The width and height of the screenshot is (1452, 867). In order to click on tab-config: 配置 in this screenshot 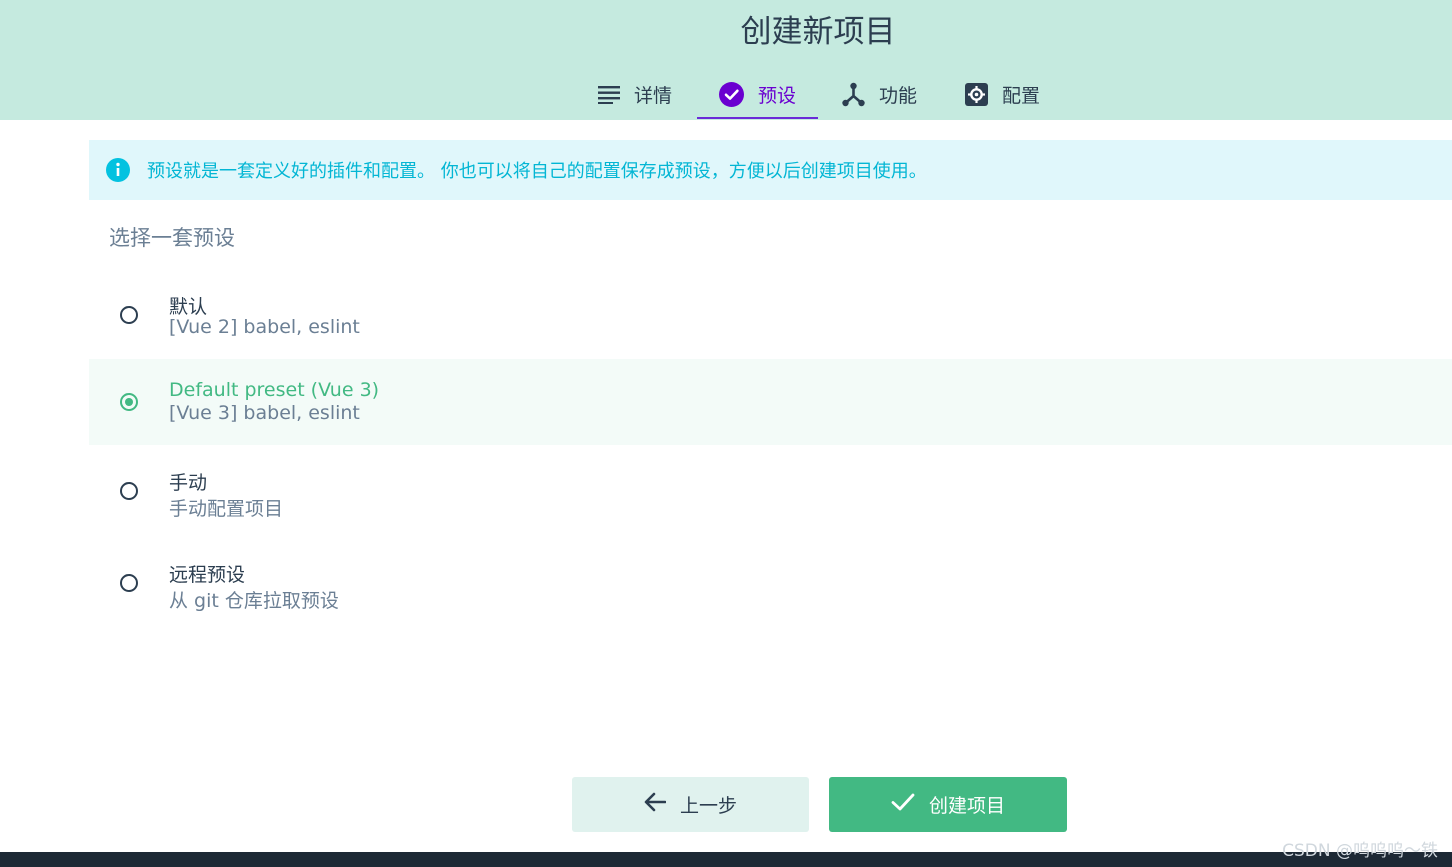, I will do `click(1002, 94)`.